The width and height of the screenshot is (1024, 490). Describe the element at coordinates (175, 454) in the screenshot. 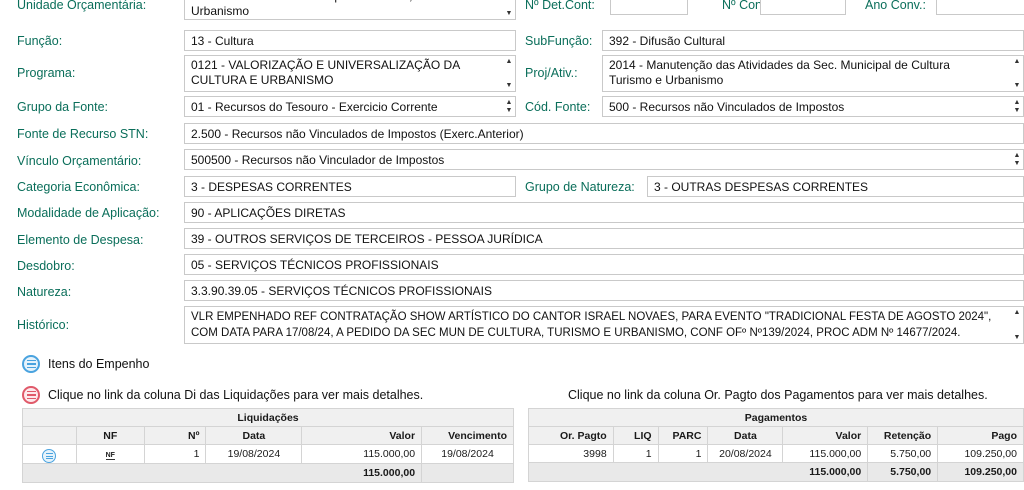

I see `liq-num-cell: 1` at that location.